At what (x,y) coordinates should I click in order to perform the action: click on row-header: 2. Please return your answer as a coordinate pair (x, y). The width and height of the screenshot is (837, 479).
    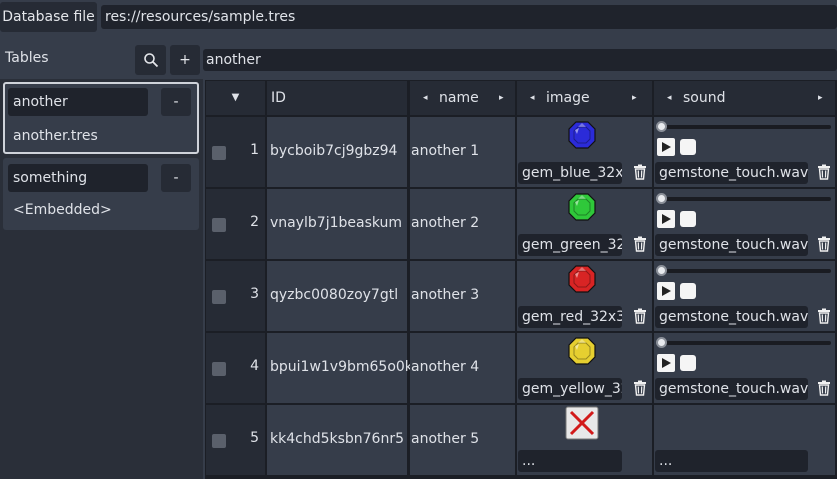
    Looking at the image, I should click on (235, 224).